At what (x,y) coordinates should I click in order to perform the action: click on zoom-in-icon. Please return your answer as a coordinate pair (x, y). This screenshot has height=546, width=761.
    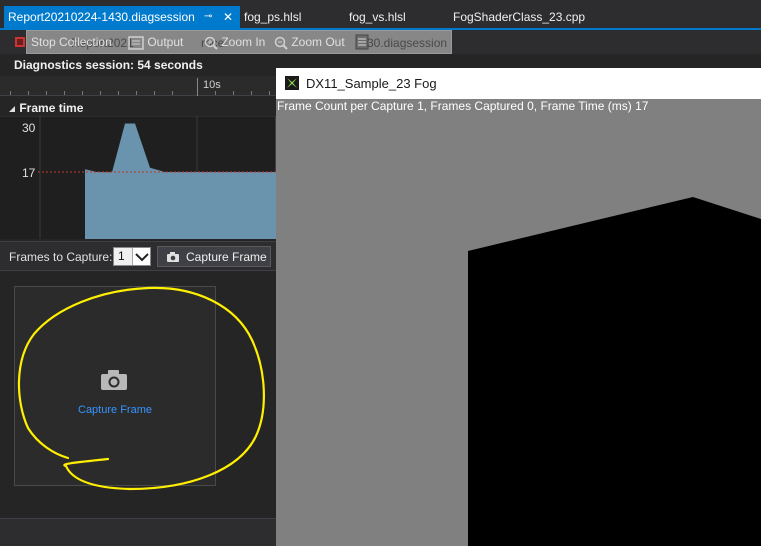
    Looking at the image, I should click on (211, 43).